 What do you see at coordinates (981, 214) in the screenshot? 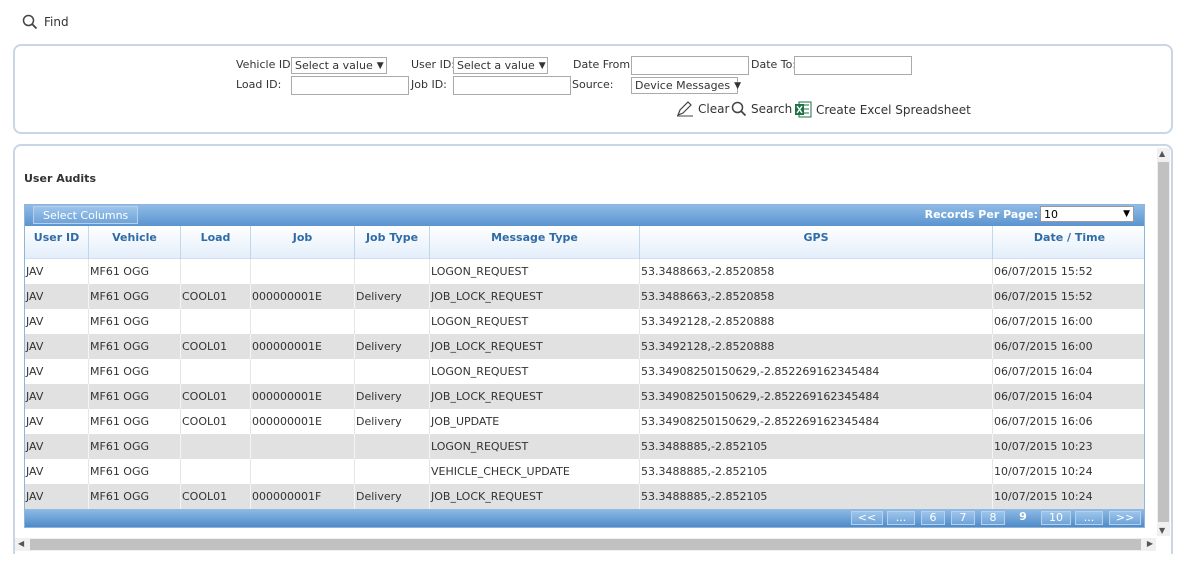
I see `records-per-page-label: Records Per Page:` at bounding box center [981, 214].